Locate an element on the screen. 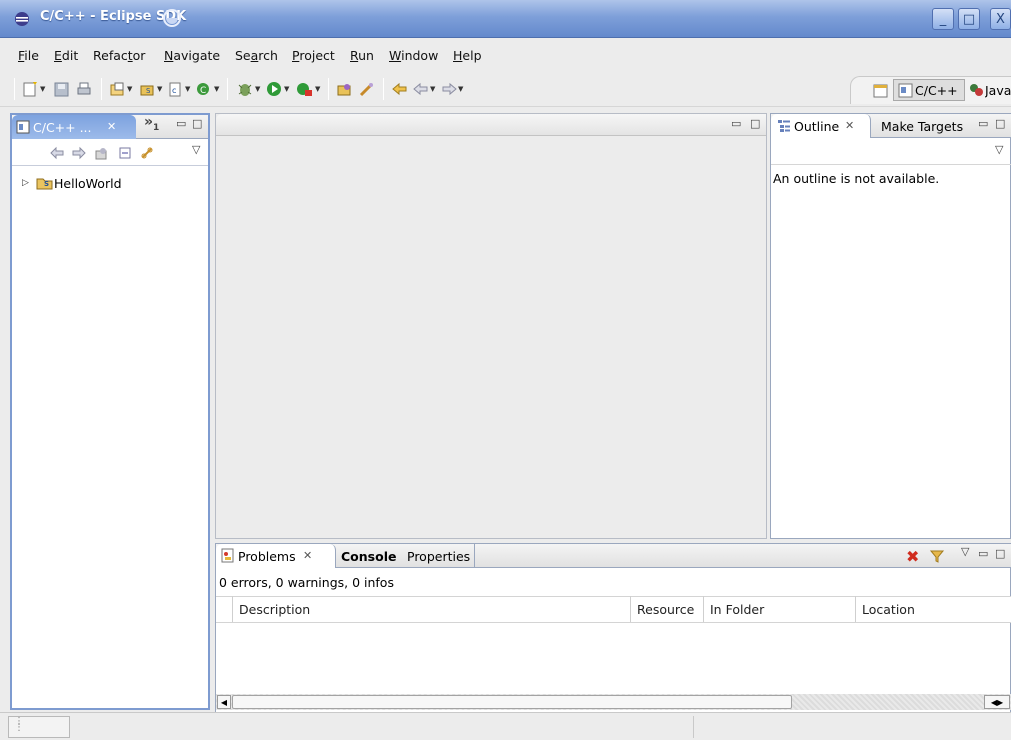 The height and width of the screenshot is (740, 1011). minimize-button: _ is located at coordinates (943, 19).